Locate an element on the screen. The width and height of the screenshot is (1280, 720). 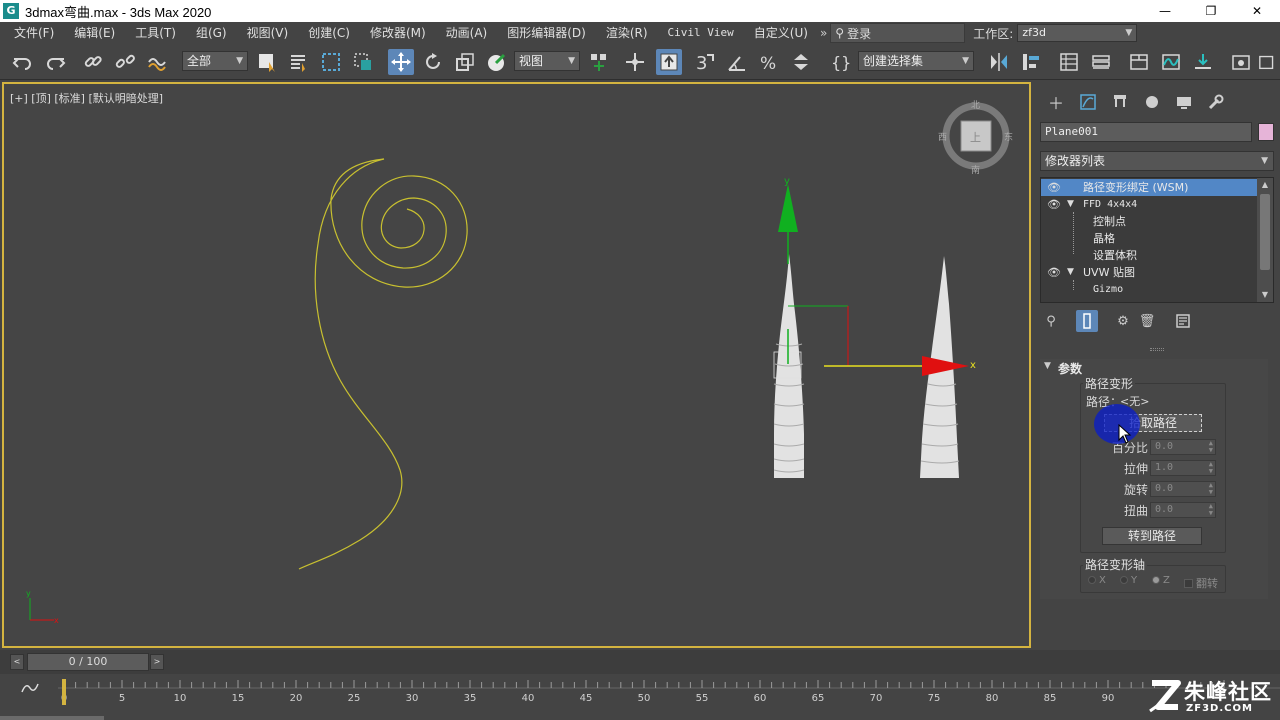
time-slider: < 0 / 100 > is located at coordinates (640, 662).